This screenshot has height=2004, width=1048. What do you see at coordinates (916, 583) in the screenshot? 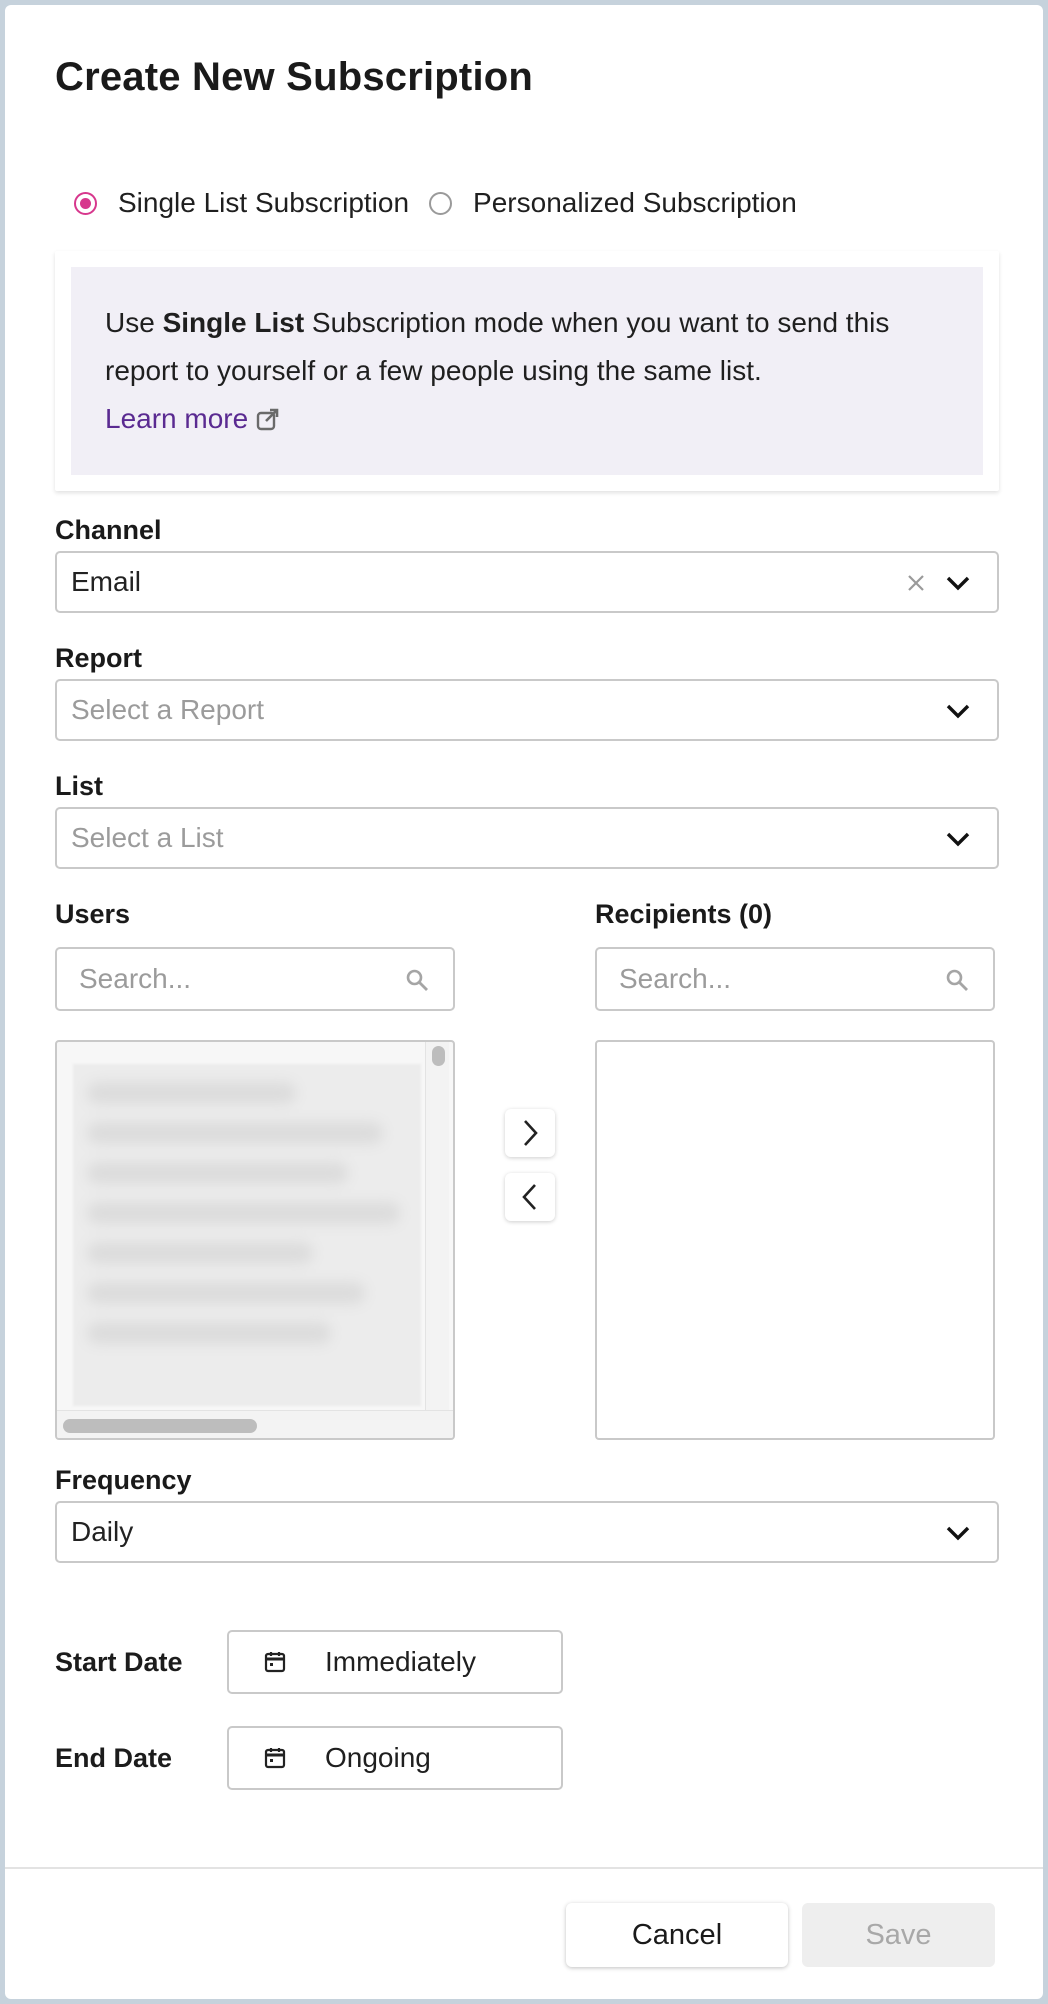
I see `clear-icon` at bounding box center [916, 583].